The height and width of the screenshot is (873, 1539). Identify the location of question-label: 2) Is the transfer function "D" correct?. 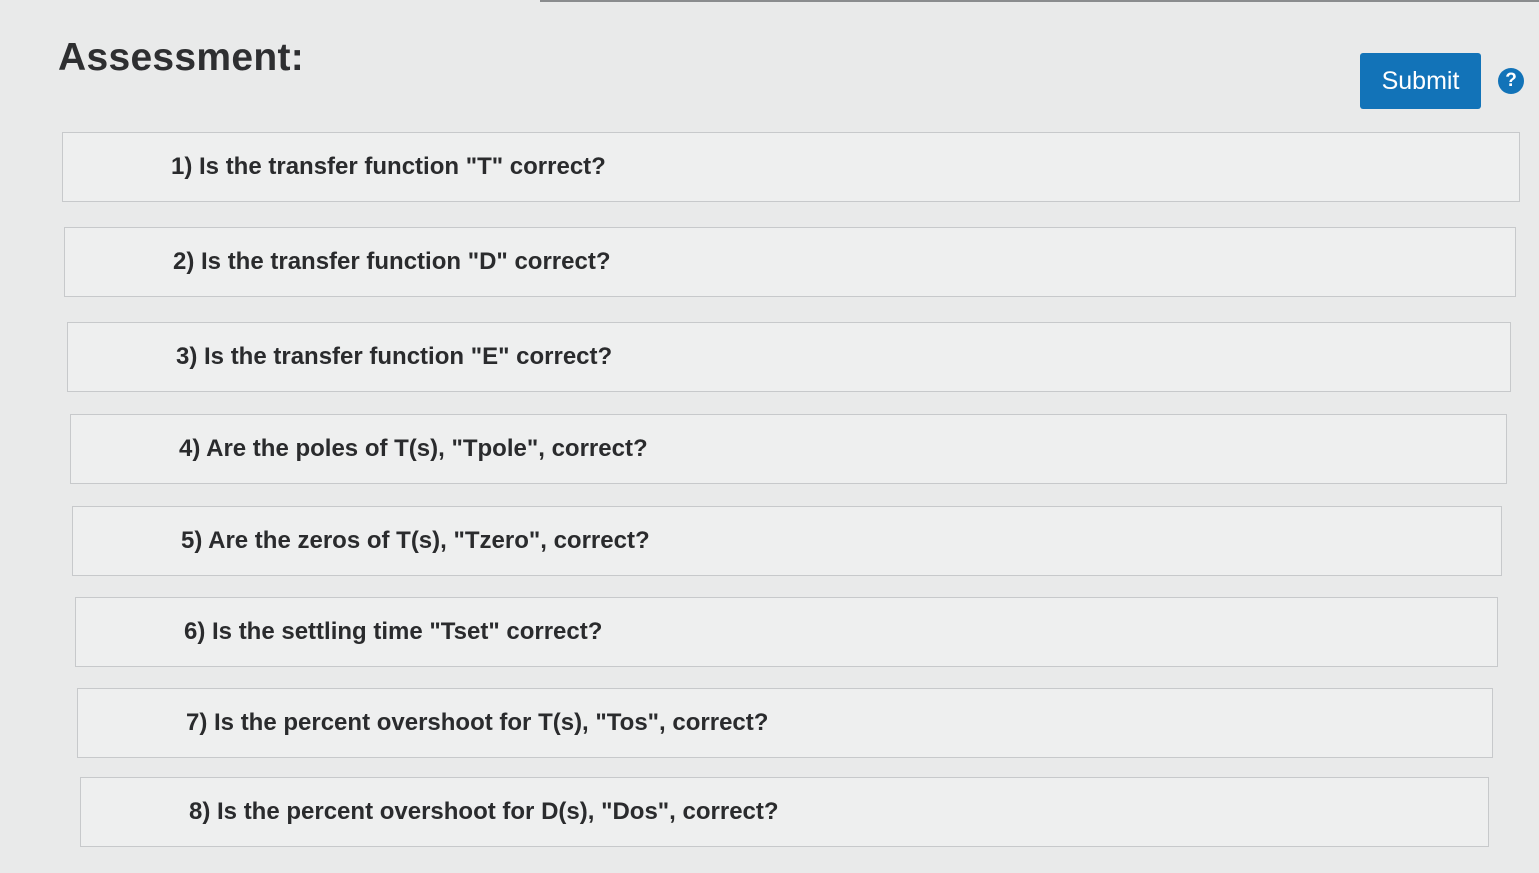
(392, 261).